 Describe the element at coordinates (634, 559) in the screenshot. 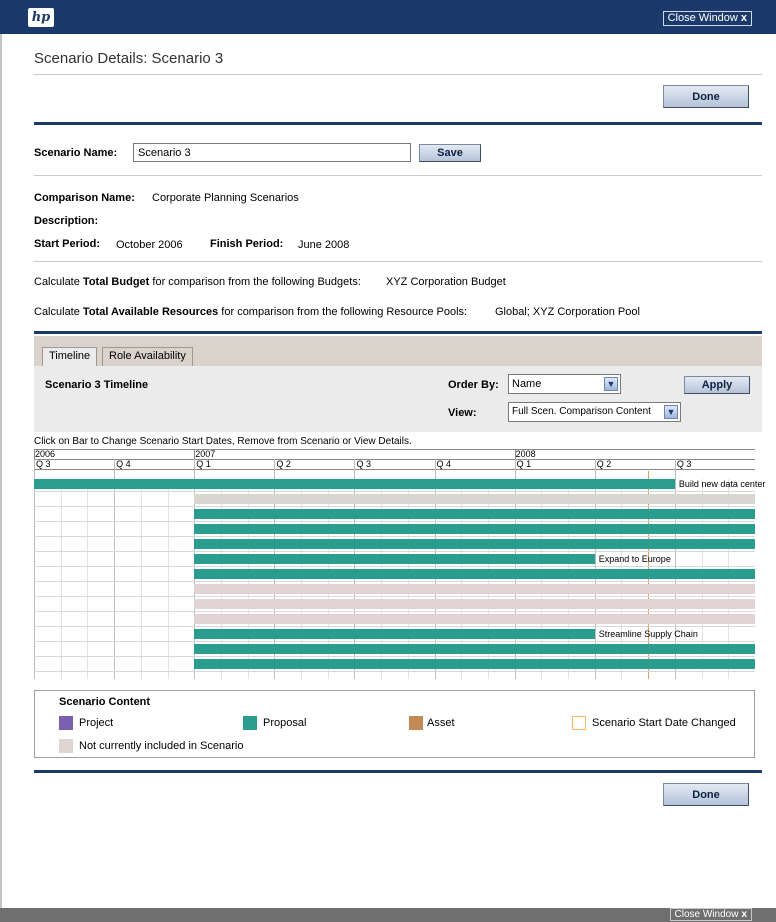

I see `timeline-bar-label: Expand to Europe` at that location.